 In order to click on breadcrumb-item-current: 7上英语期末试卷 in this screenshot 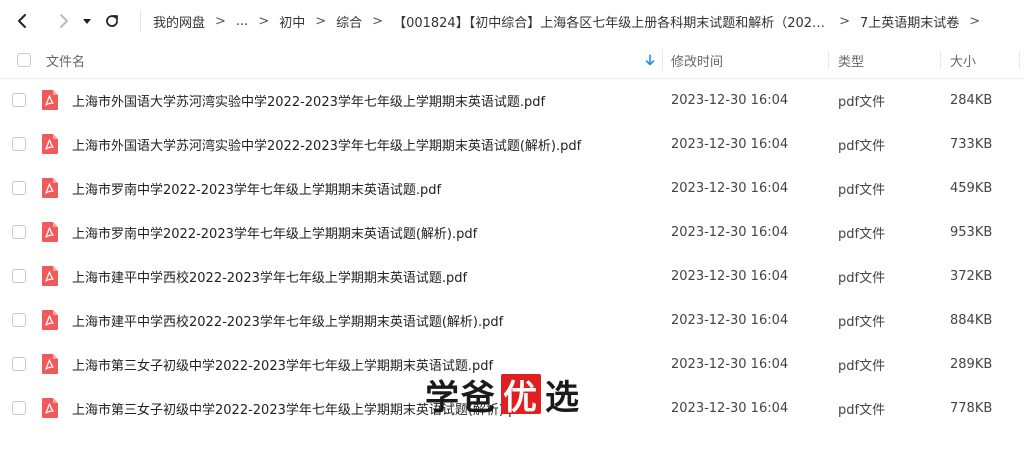, I will do `click(909, 21)`.